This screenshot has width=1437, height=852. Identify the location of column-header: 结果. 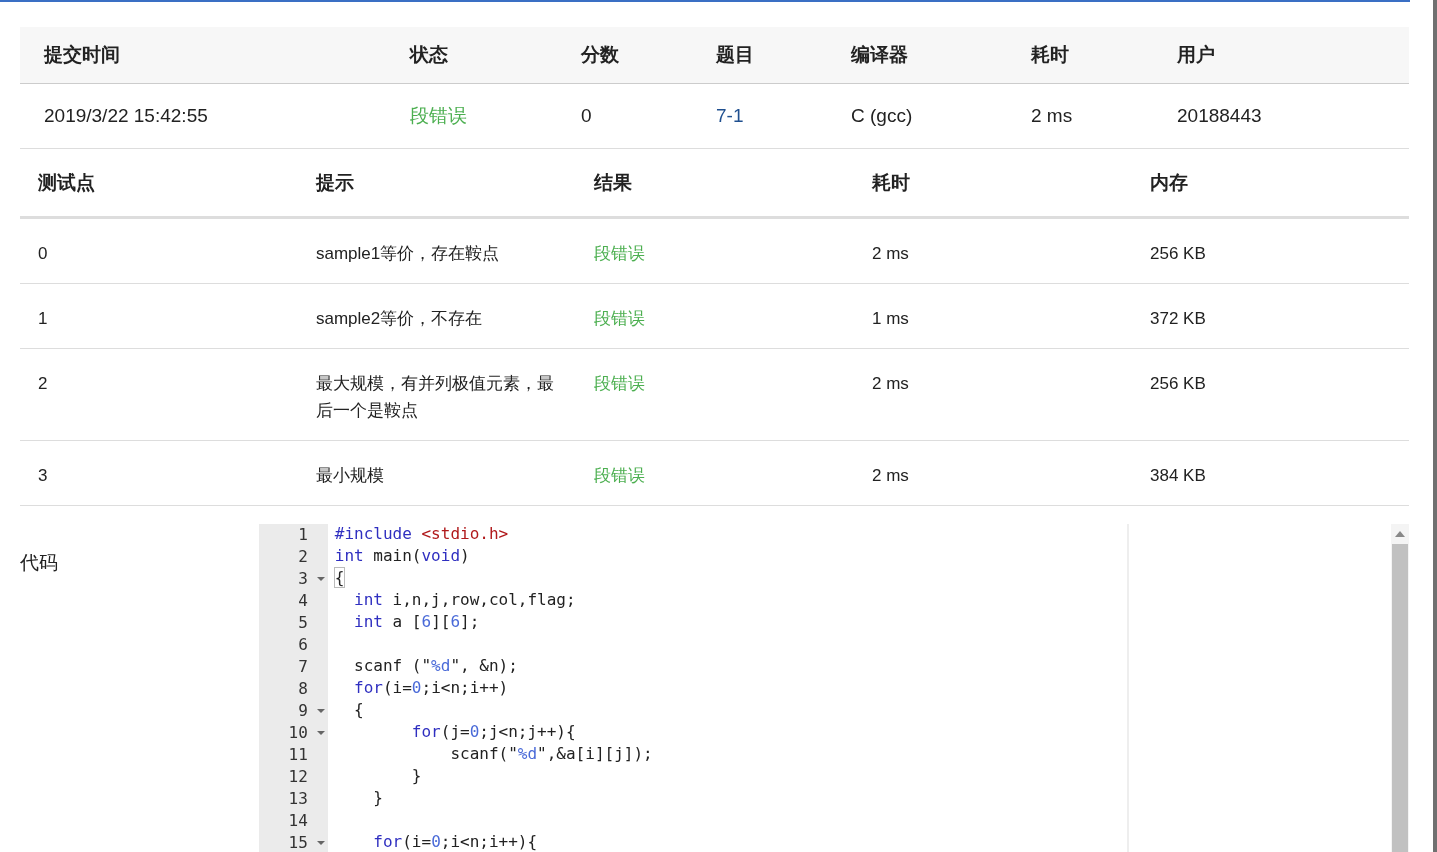
(715, 184).